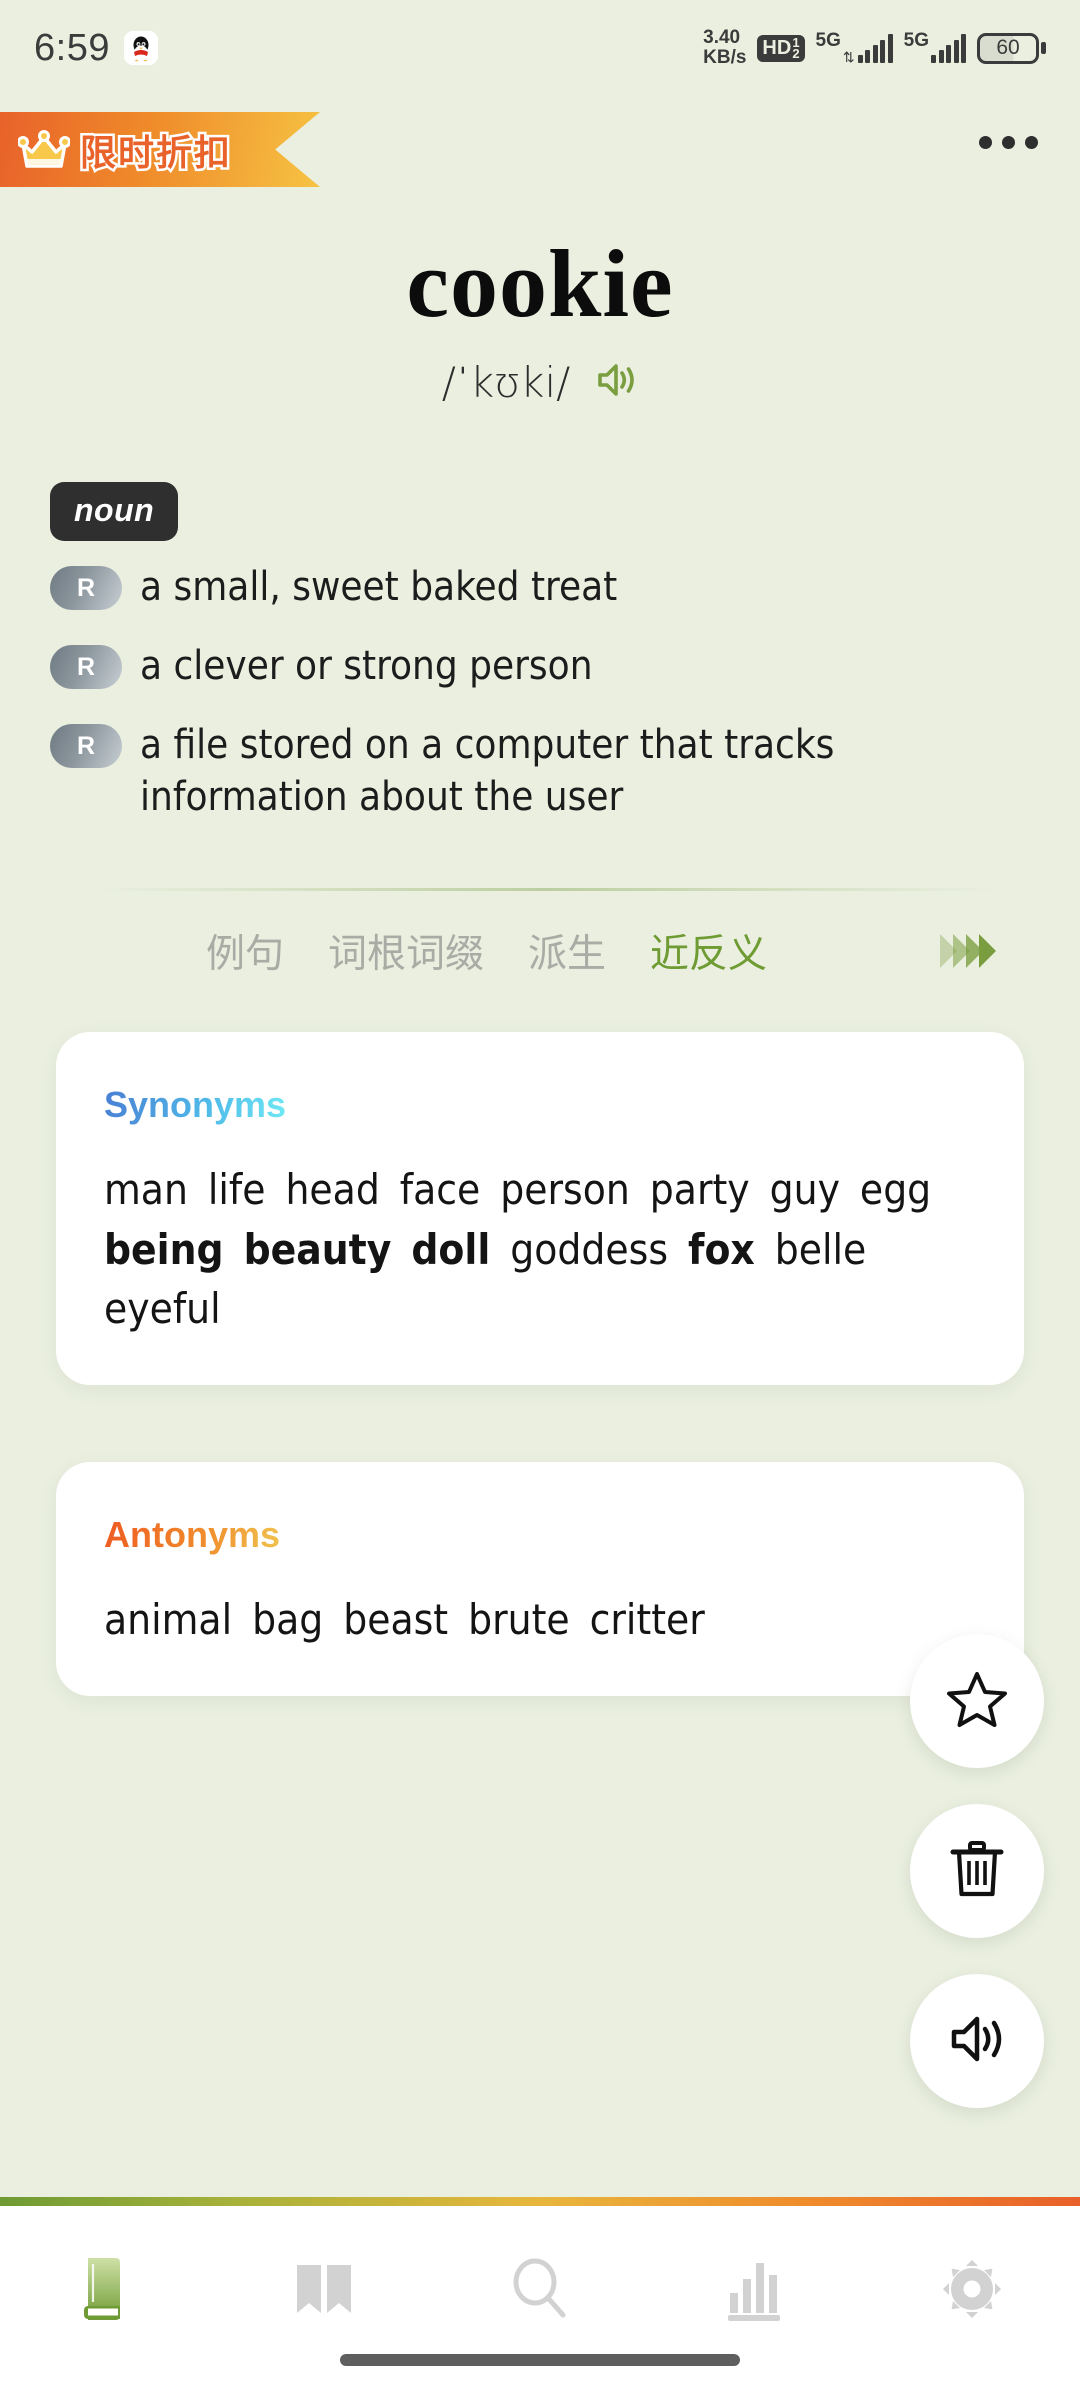 Image resolution: width=1080 pixels, height=2400 pixels. Describe the element at coordinates (540, 2201) in the screenshot. I see `accent-gradient-bar` at that location.